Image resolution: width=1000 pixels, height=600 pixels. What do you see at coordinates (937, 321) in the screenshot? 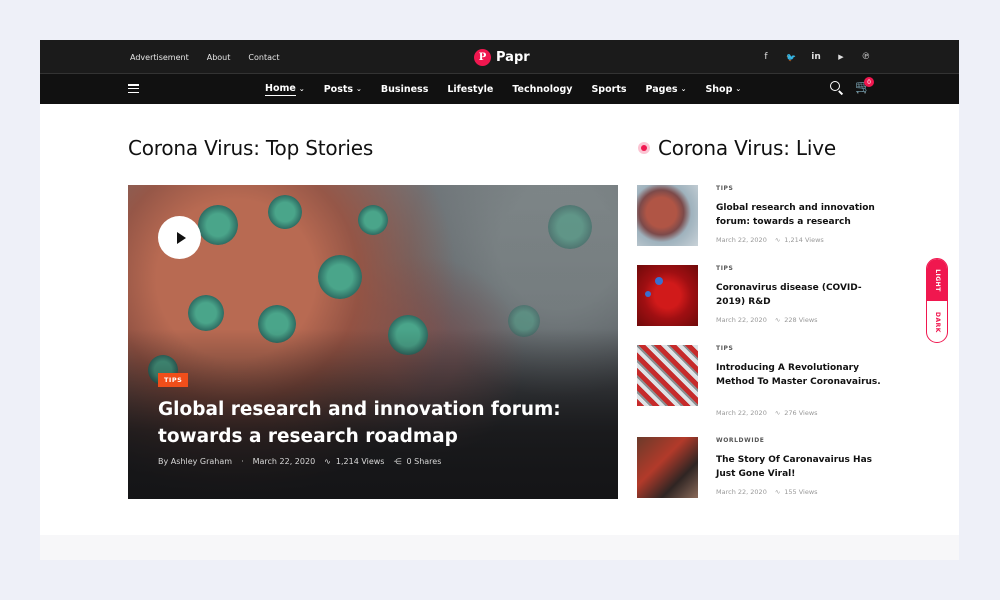
I see `dark-mode-button: DARK` at bounding box center [937, 321].